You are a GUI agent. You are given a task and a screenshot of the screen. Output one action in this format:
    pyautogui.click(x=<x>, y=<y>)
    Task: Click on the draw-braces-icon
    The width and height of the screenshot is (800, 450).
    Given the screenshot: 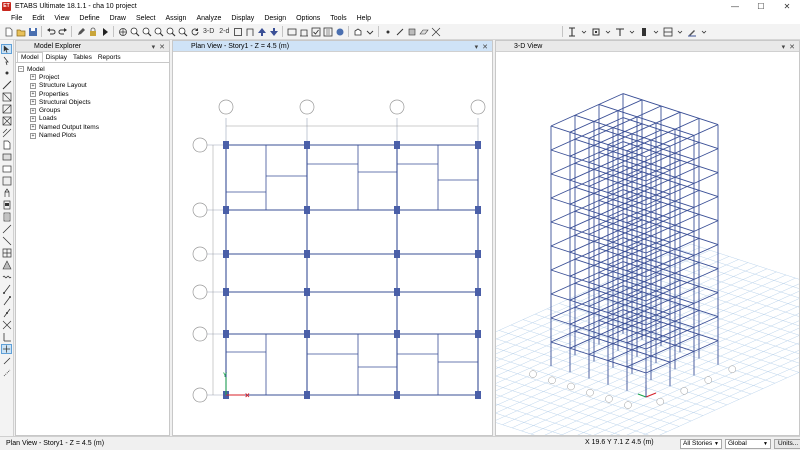 What is the action you would take?
    pyautogui.click(x=6, y=109)
    